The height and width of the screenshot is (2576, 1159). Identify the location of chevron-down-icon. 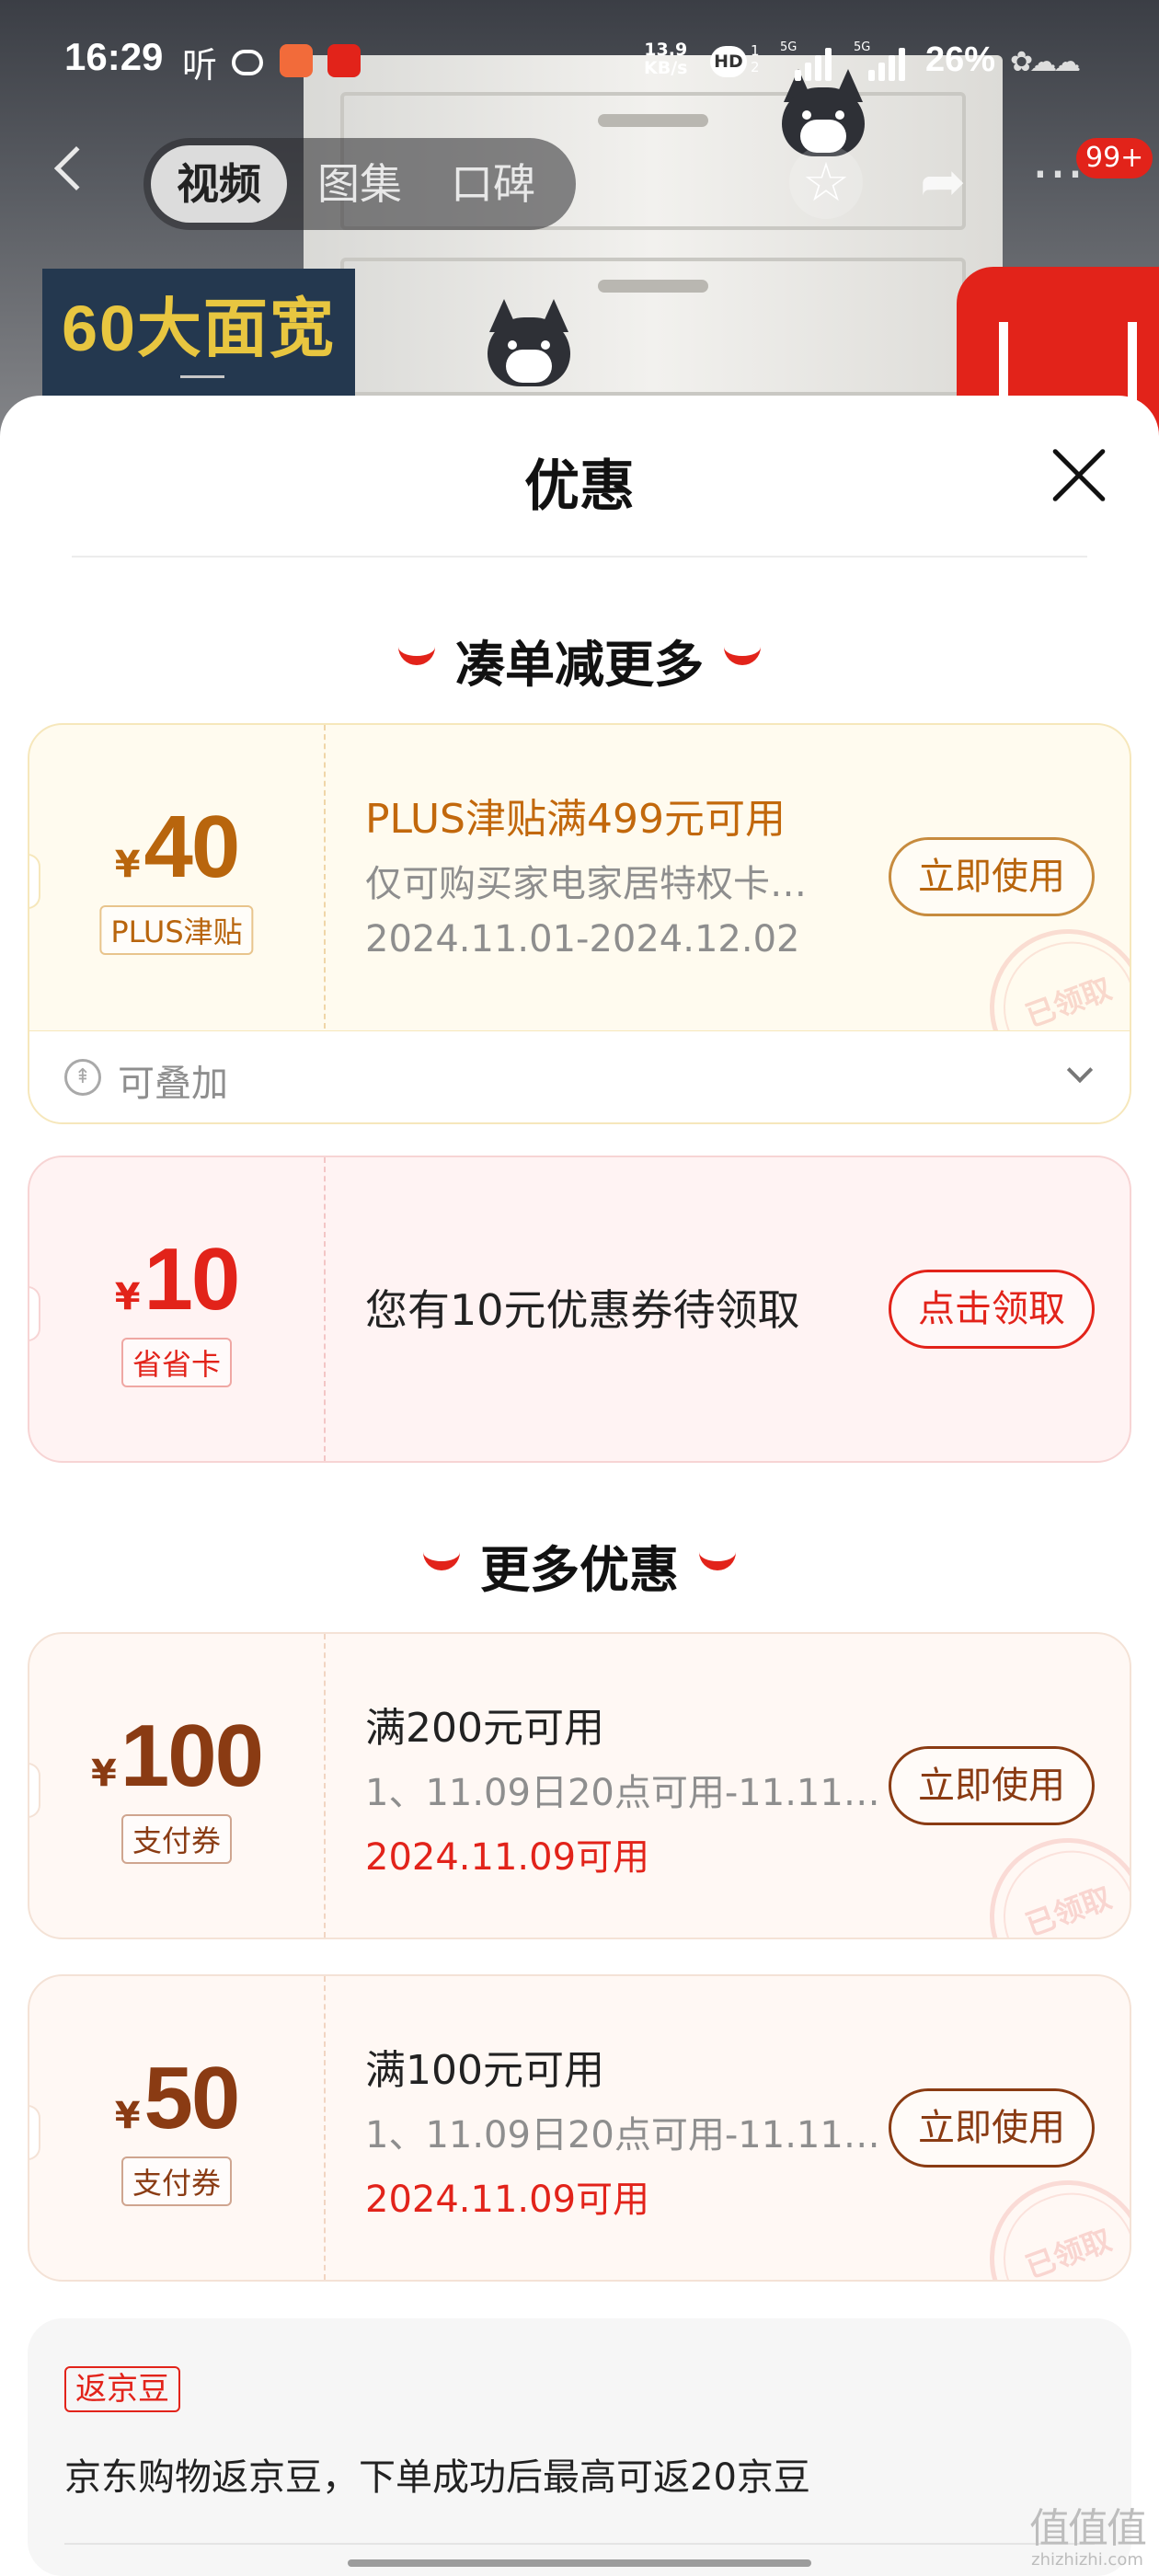
(1080, 1070).